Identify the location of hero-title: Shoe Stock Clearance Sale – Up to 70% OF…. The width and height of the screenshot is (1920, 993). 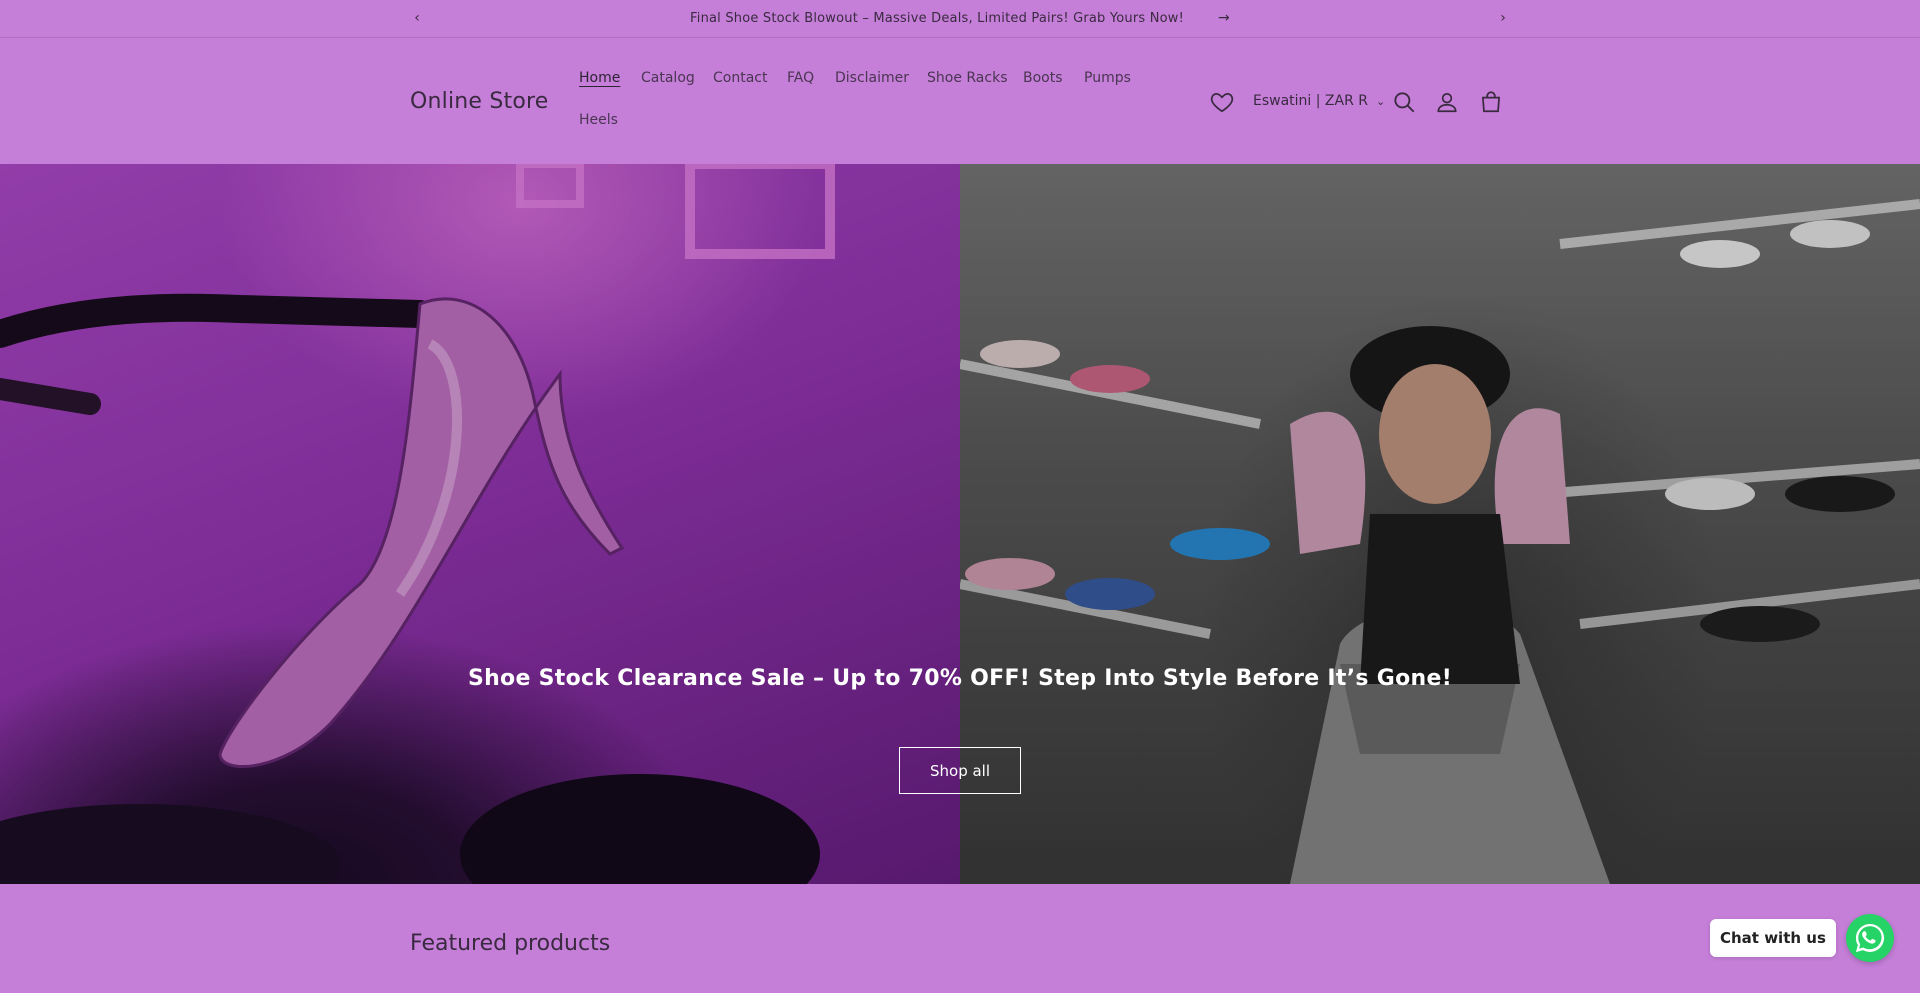
(960, 678).